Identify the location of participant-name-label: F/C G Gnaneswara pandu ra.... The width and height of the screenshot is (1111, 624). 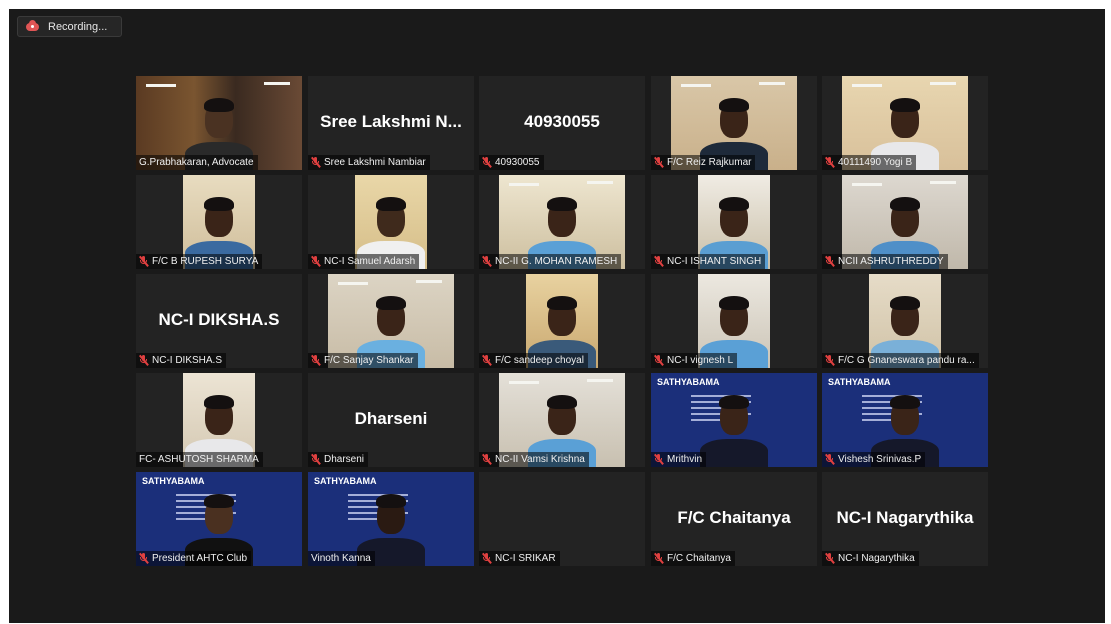
(900, 360).